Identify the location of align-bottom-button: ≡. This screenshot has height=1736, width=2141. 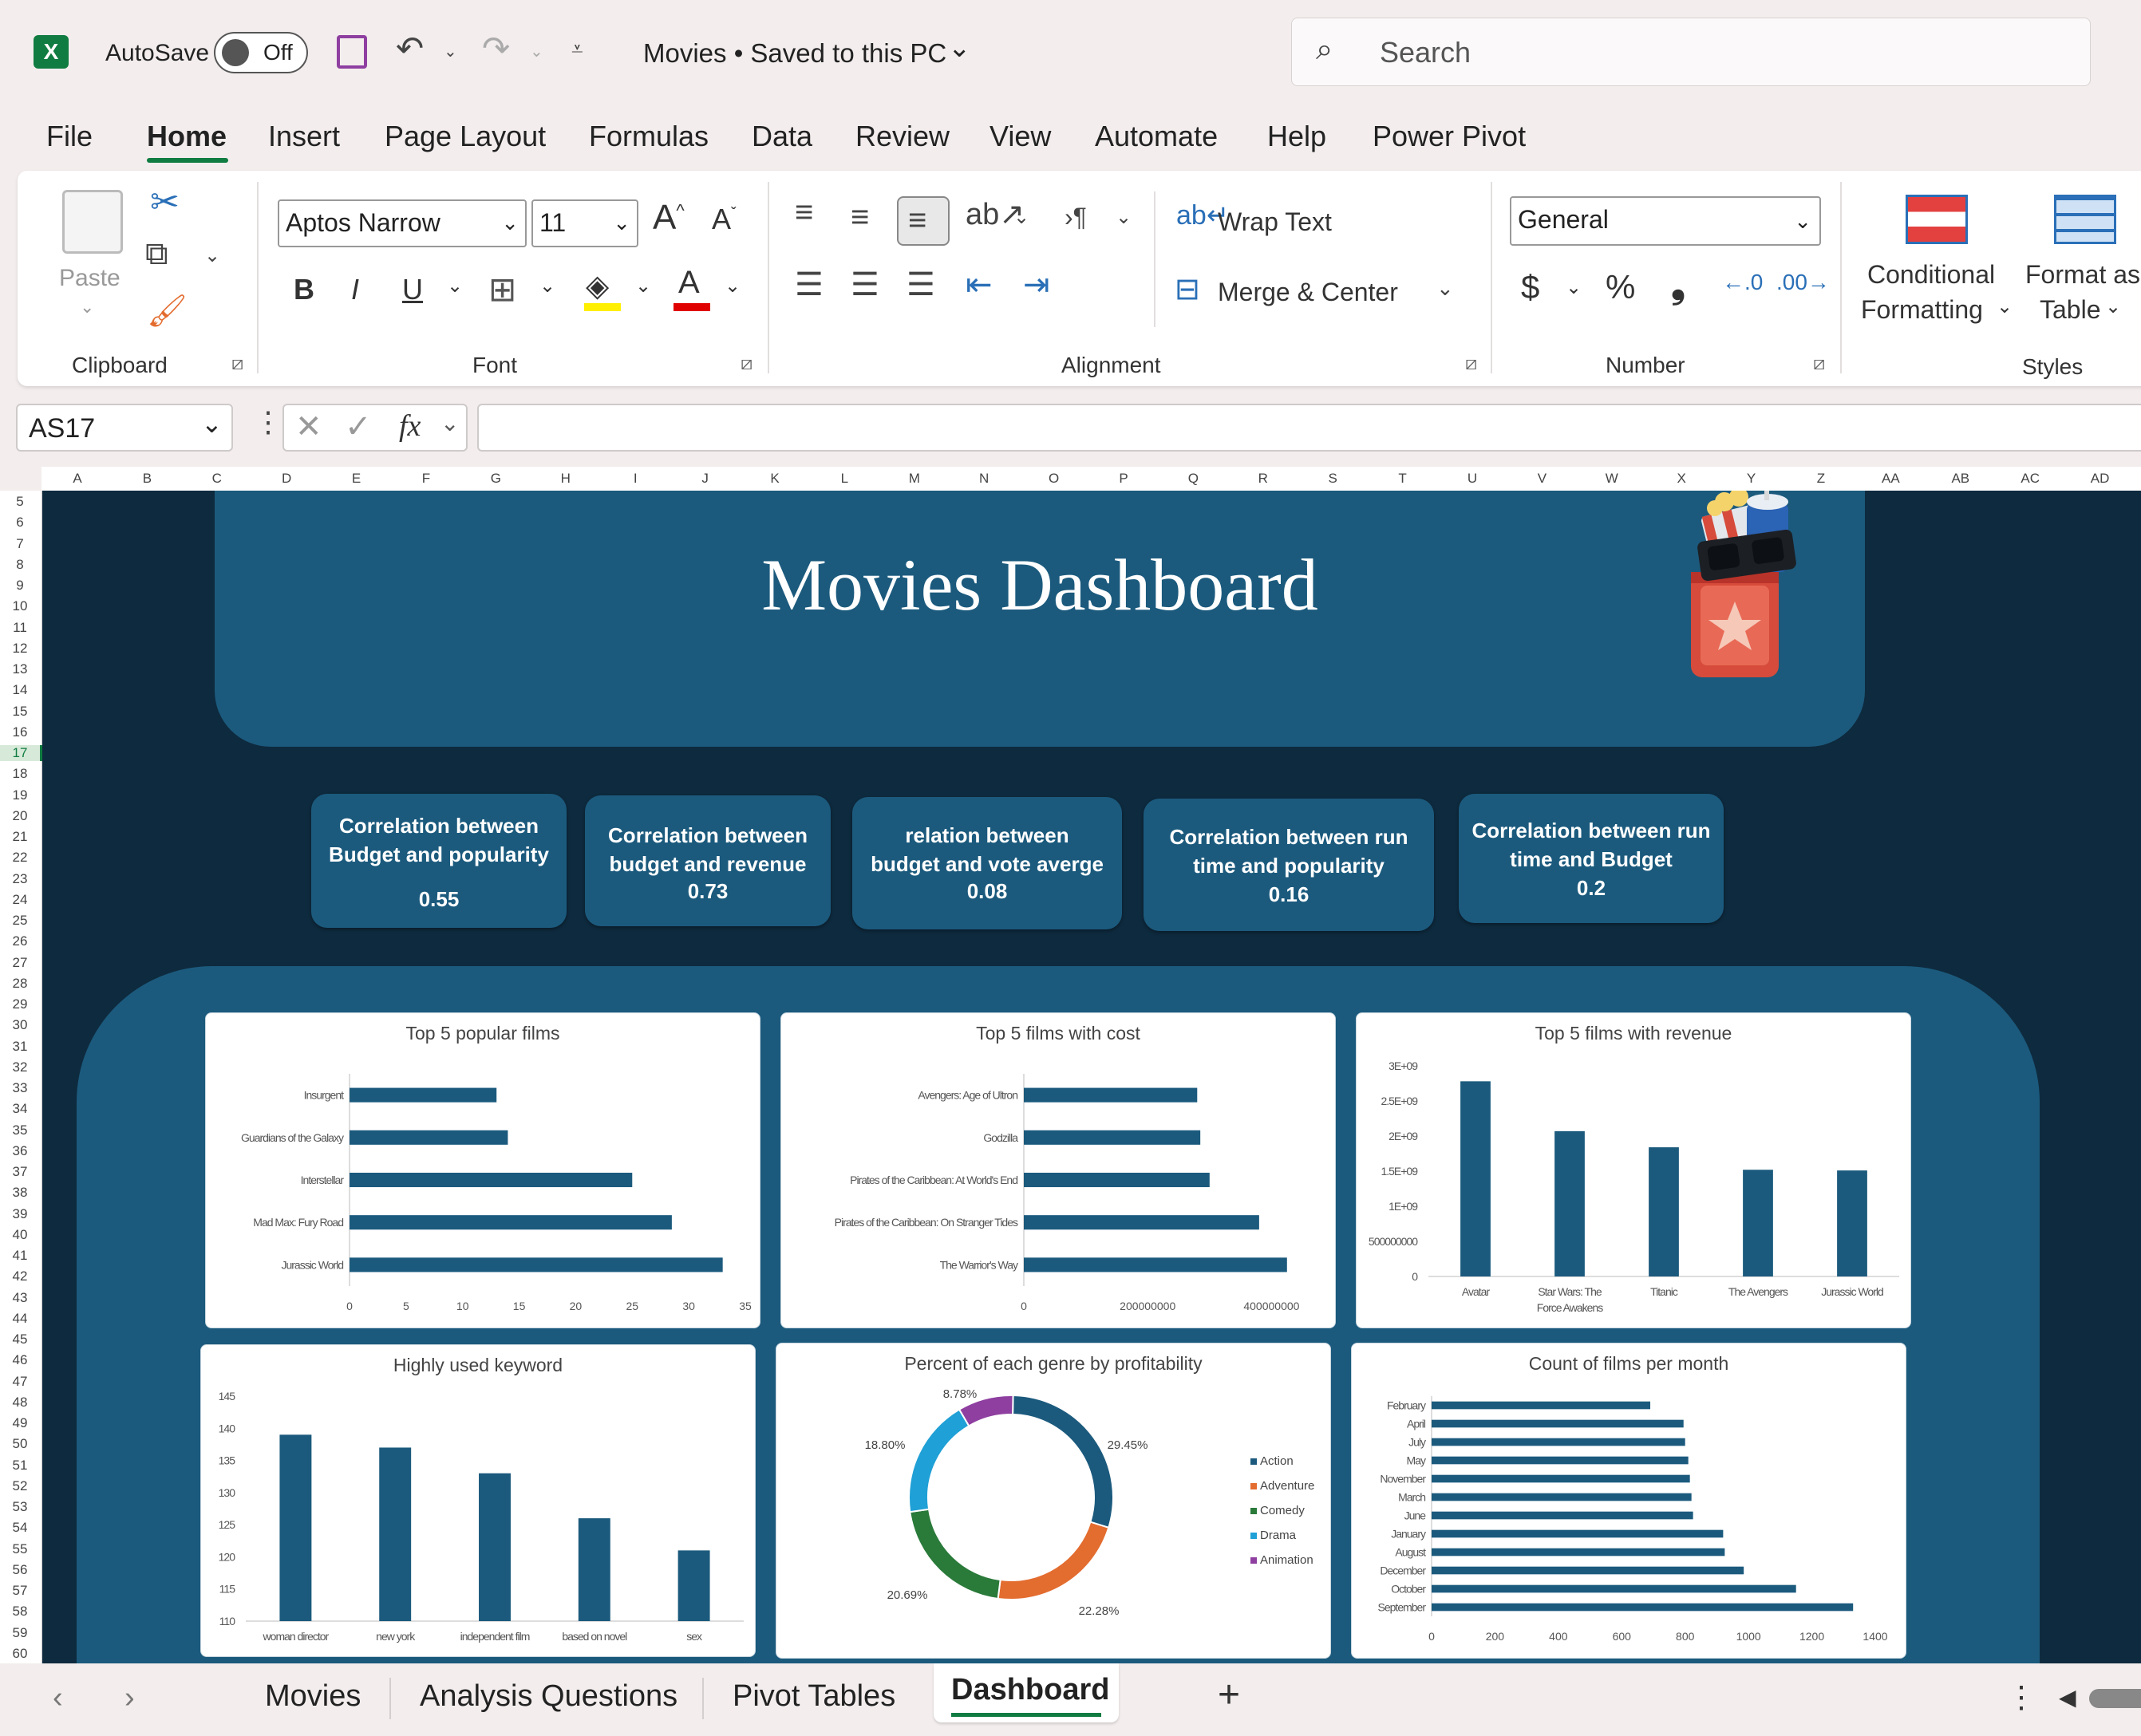
(923, 221).